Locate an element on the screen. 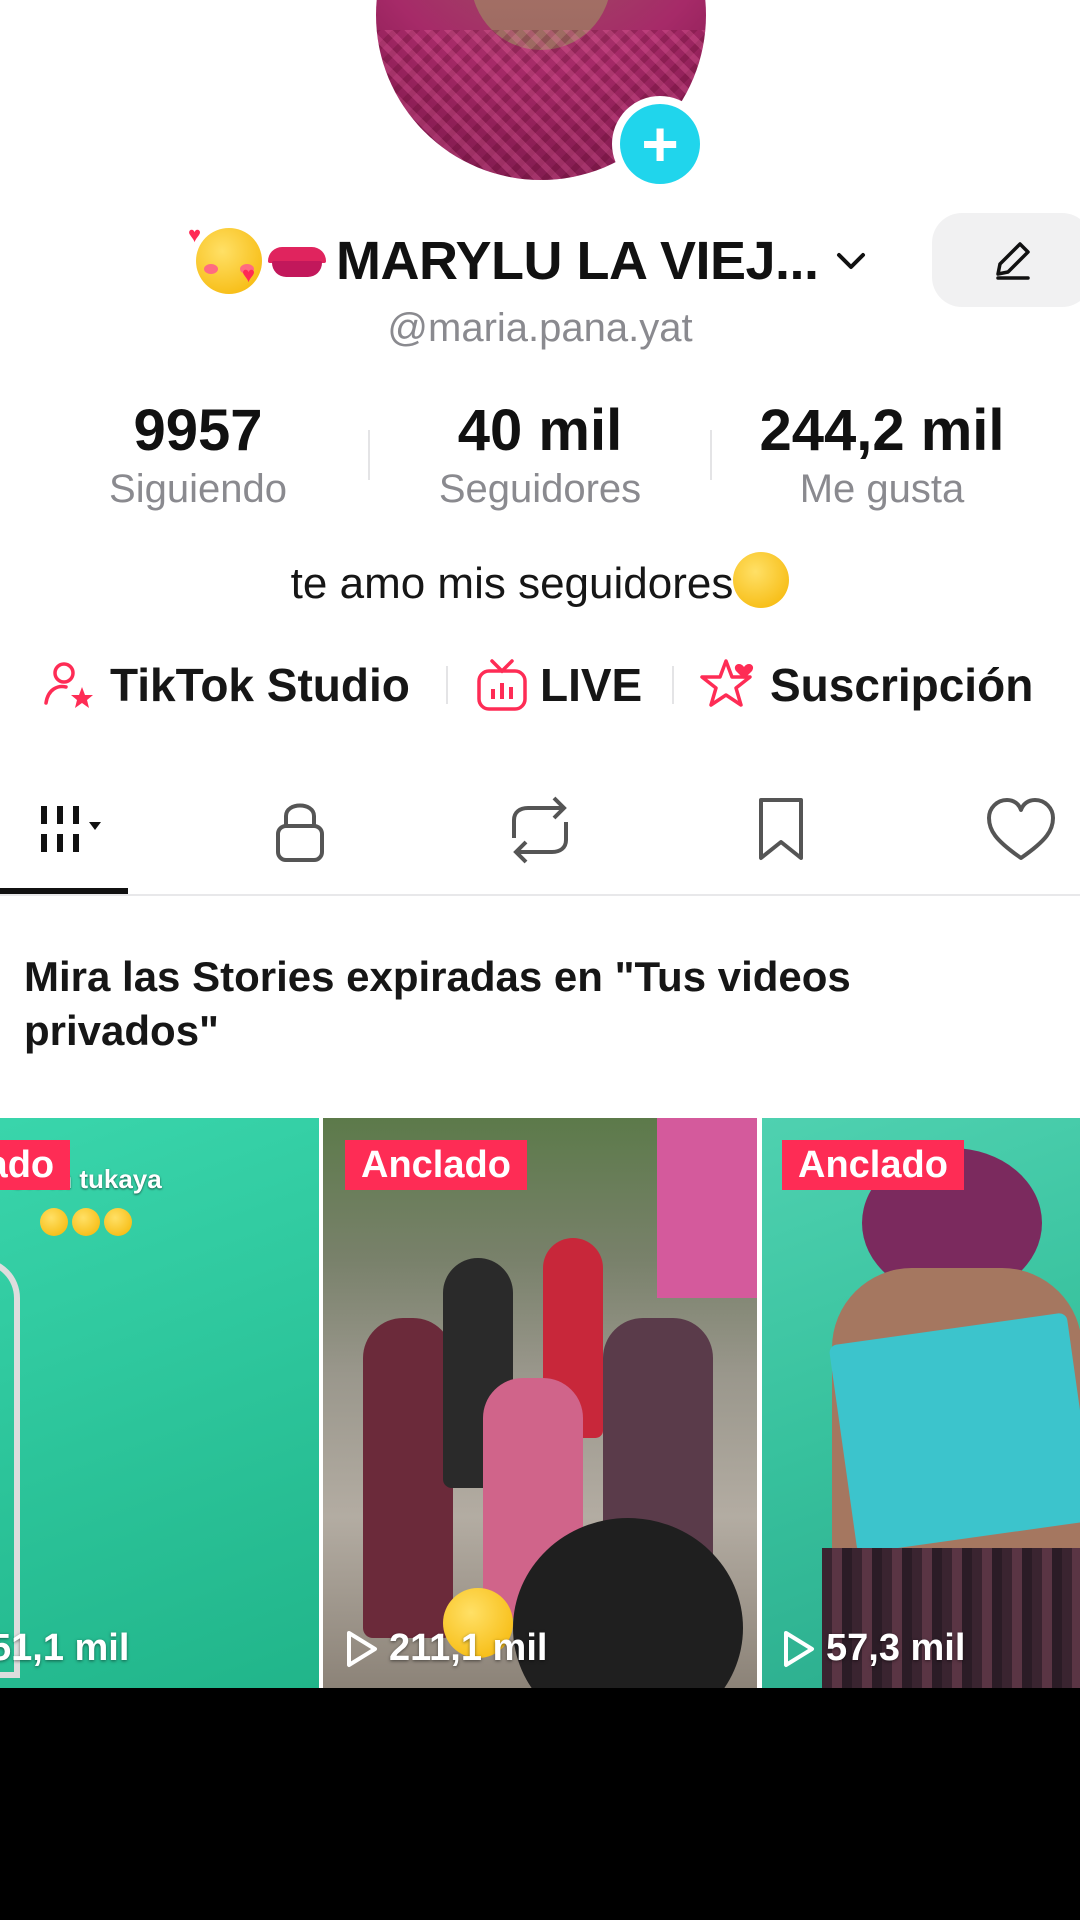  tab-private is located at coordinates (300, 830).